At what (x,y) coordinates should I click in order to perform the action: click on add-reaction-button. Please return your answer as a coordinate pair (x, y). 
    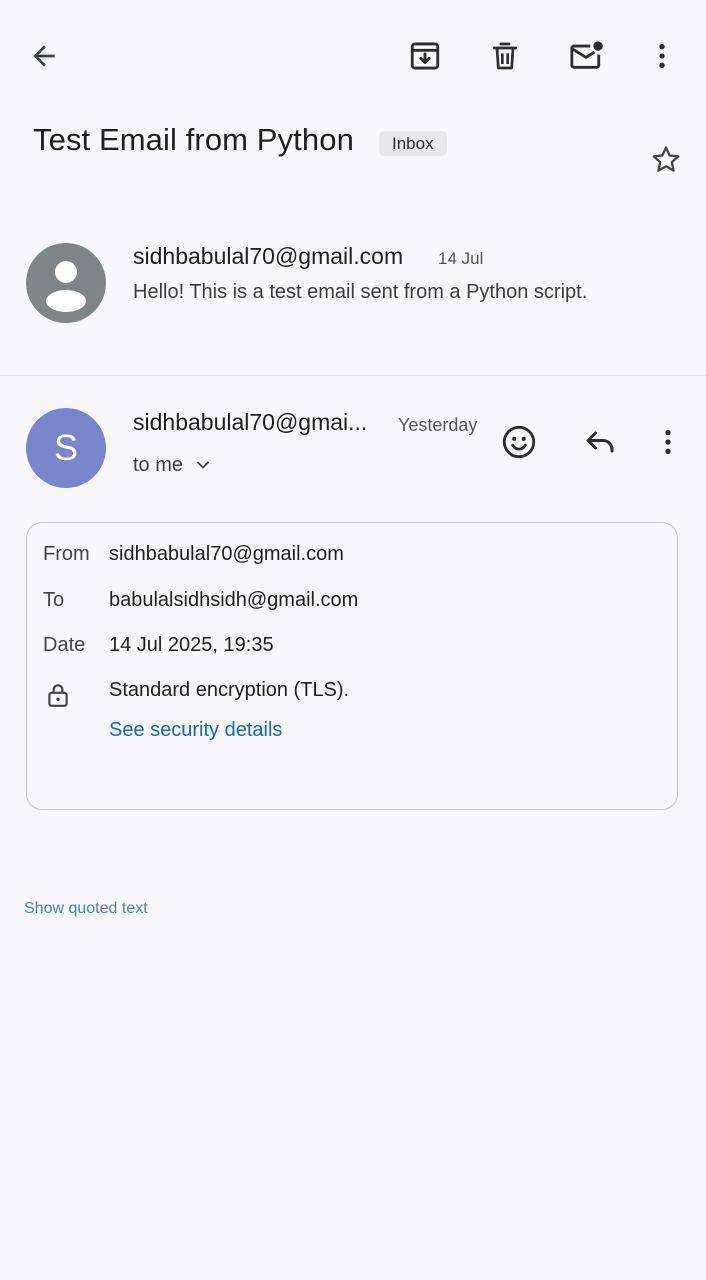
    Looking at the image, I should click on (519, 442).